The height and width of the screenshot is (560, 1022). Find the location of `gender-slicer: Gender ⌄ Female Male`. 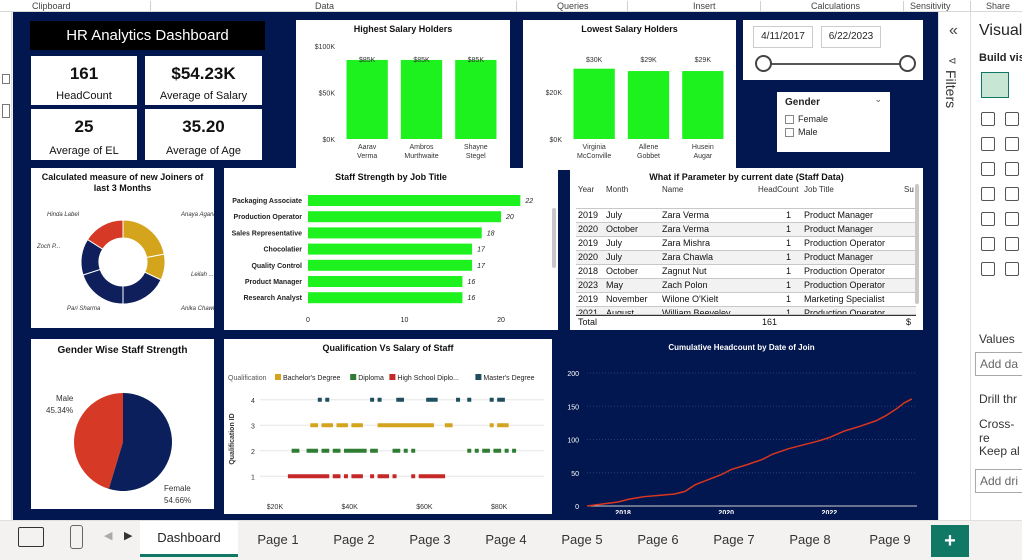

gender-slicer: Gender ⌄ Female Male is located at coordinates (833, 122).